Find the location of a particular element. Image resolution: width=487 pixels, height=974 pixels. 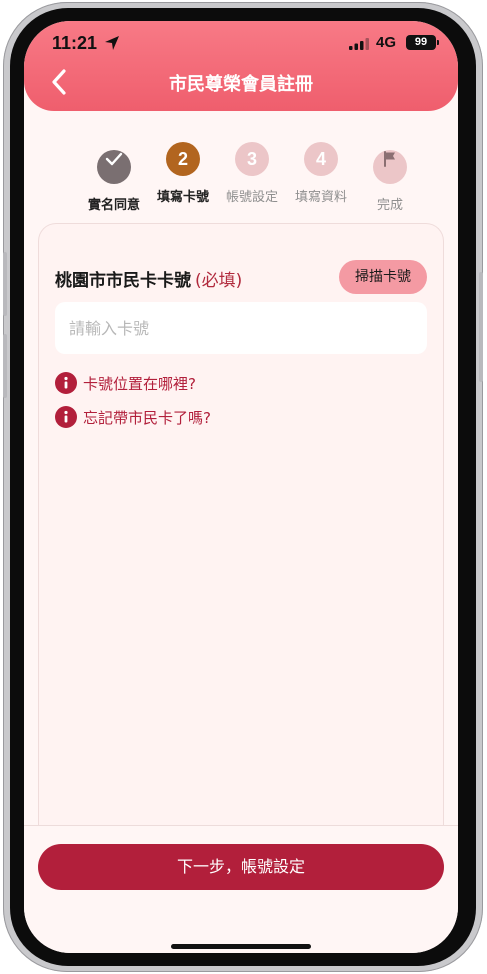

registration-stepper: 實名同意 2 填寫卡號 3 帳號設定 4 填寫資料 完成 is located at coordinates (249, 177).